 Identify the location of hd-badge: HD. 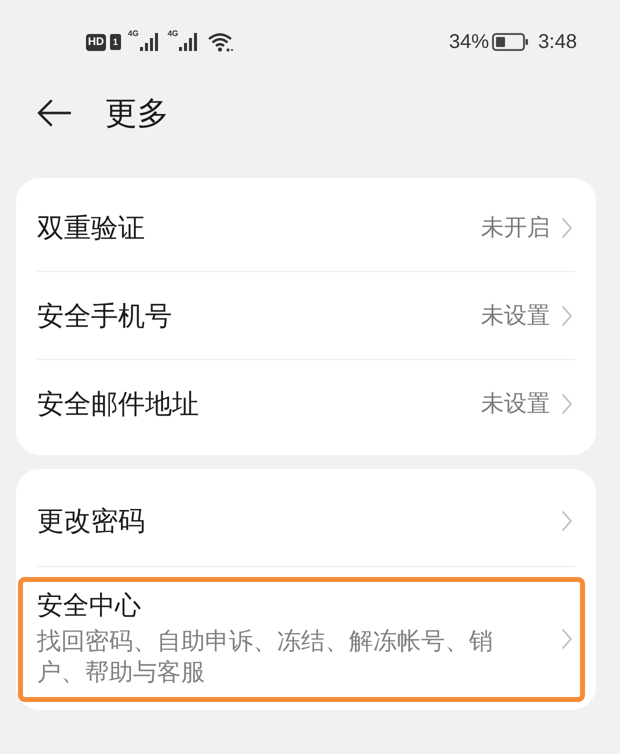
(96, 42).